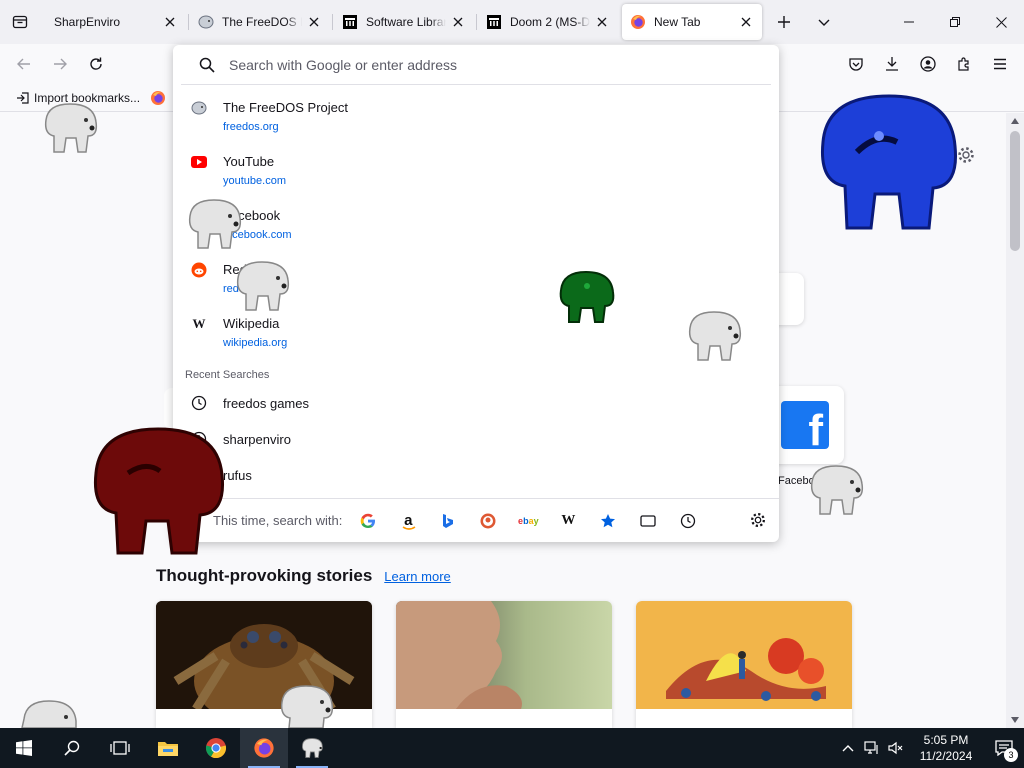  What do you see at coordinates (784, 22) in the screenshot?
I see `new-tab-button` at bounding box center [784, 22].